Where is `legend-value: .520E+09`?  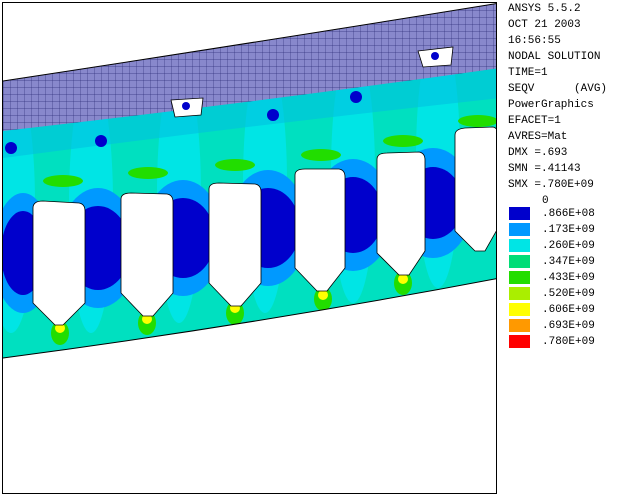 legend-value: .520E+09 is located at coordinates (568, 294).